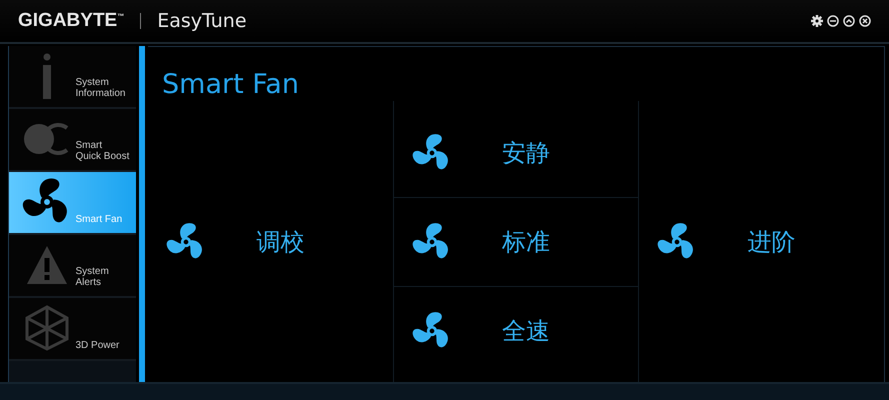  What do you see at coordinates (761, 242) in the screenshot?
I see `fan-mode-button: 进阶` at bounding box center [761, 242].